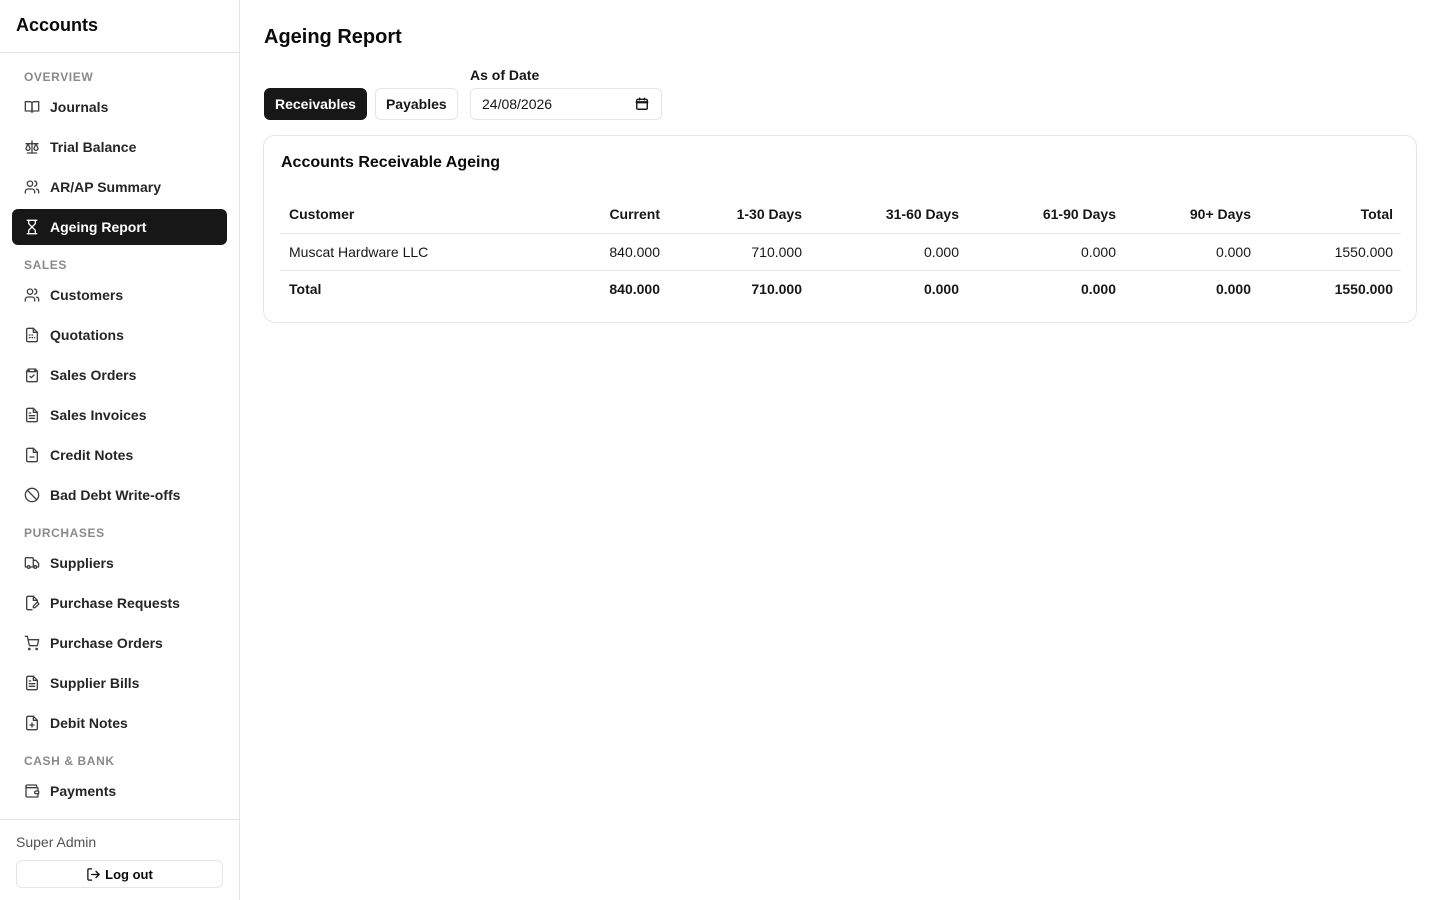 The width and height of the screenshot is (1440, 900). Describe the element at coordinates (32, 563) in the screenshot. I see `truck-icon` at that location.